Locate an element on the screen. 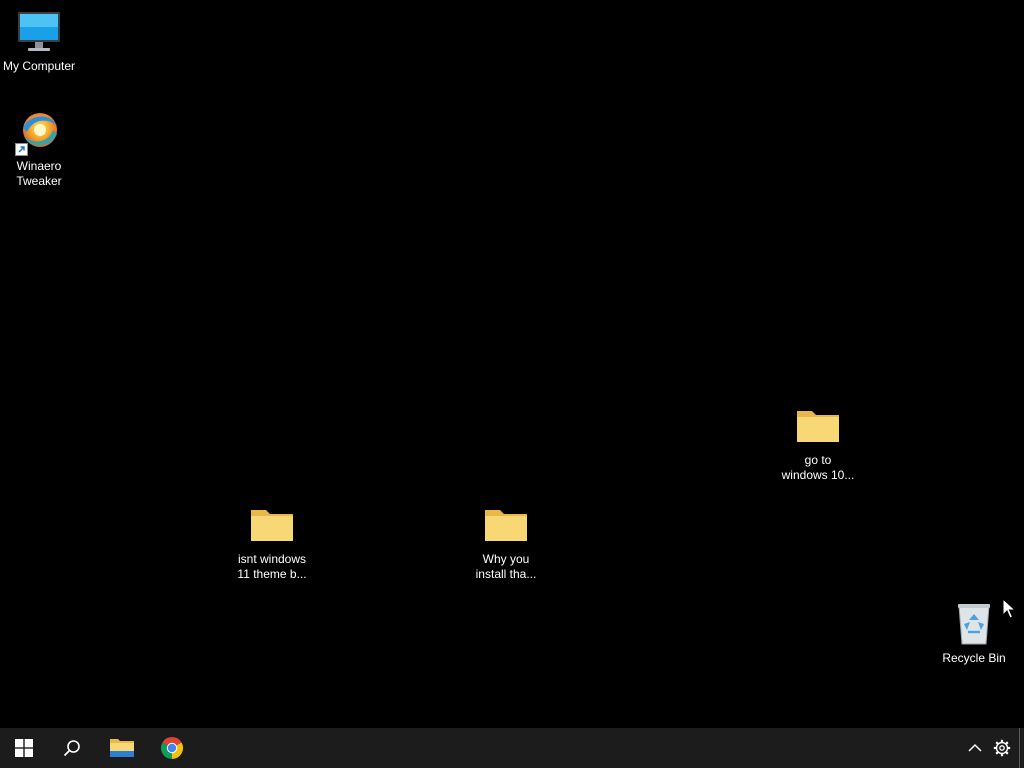 Image resolution: width=1024 pixels, height=768 pixels. file-explorer-icon is located at coordinates (122, 748).